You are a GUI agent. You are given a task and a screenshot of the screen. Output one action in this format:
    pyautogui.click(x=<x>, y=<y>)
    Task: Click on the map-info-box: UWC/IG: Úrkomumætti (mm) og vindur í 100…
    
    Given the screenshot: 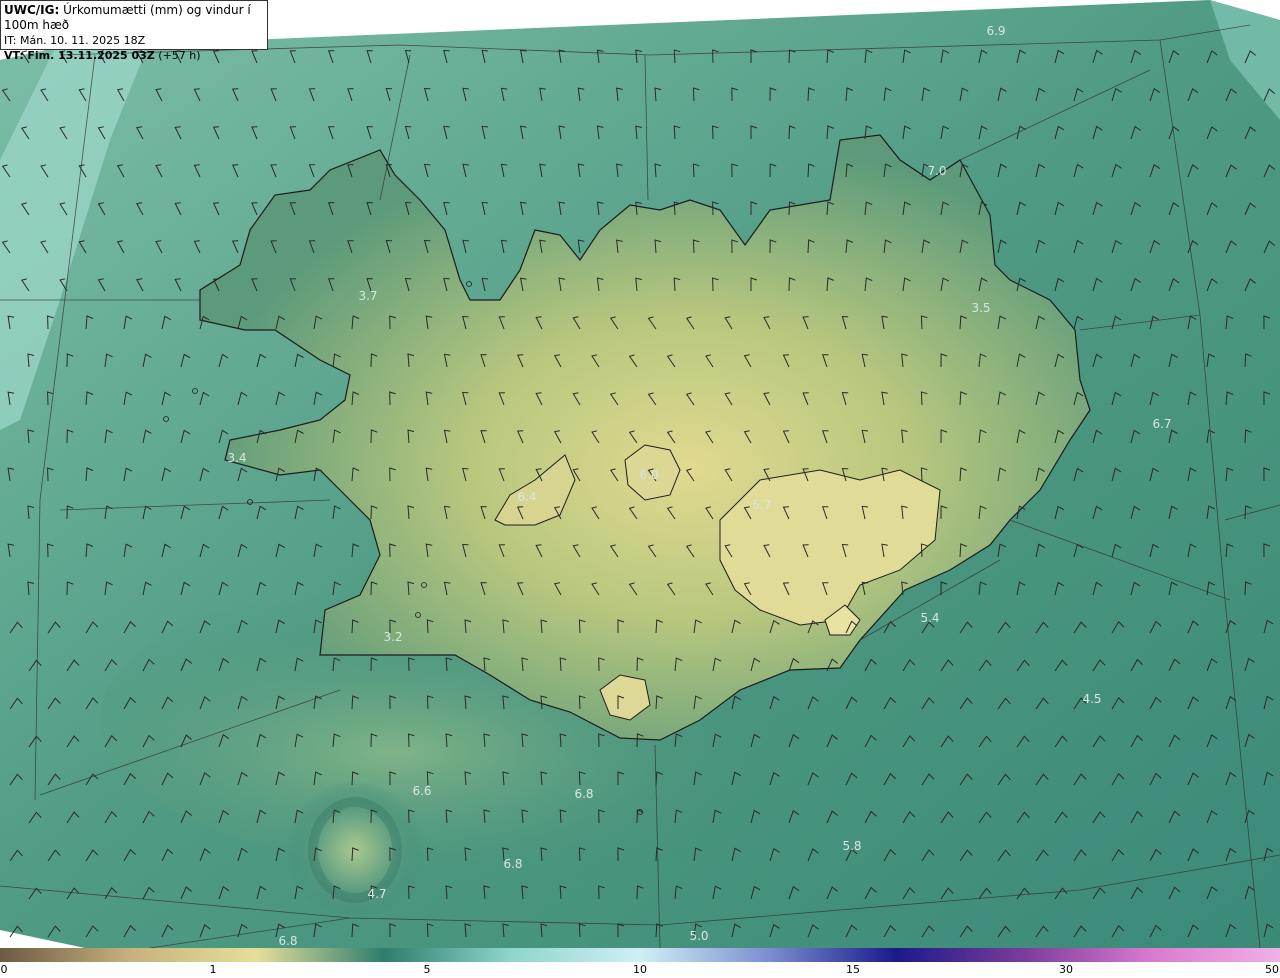 What is the action you would take?
    pyautogui.click(x=134, y=31)
    